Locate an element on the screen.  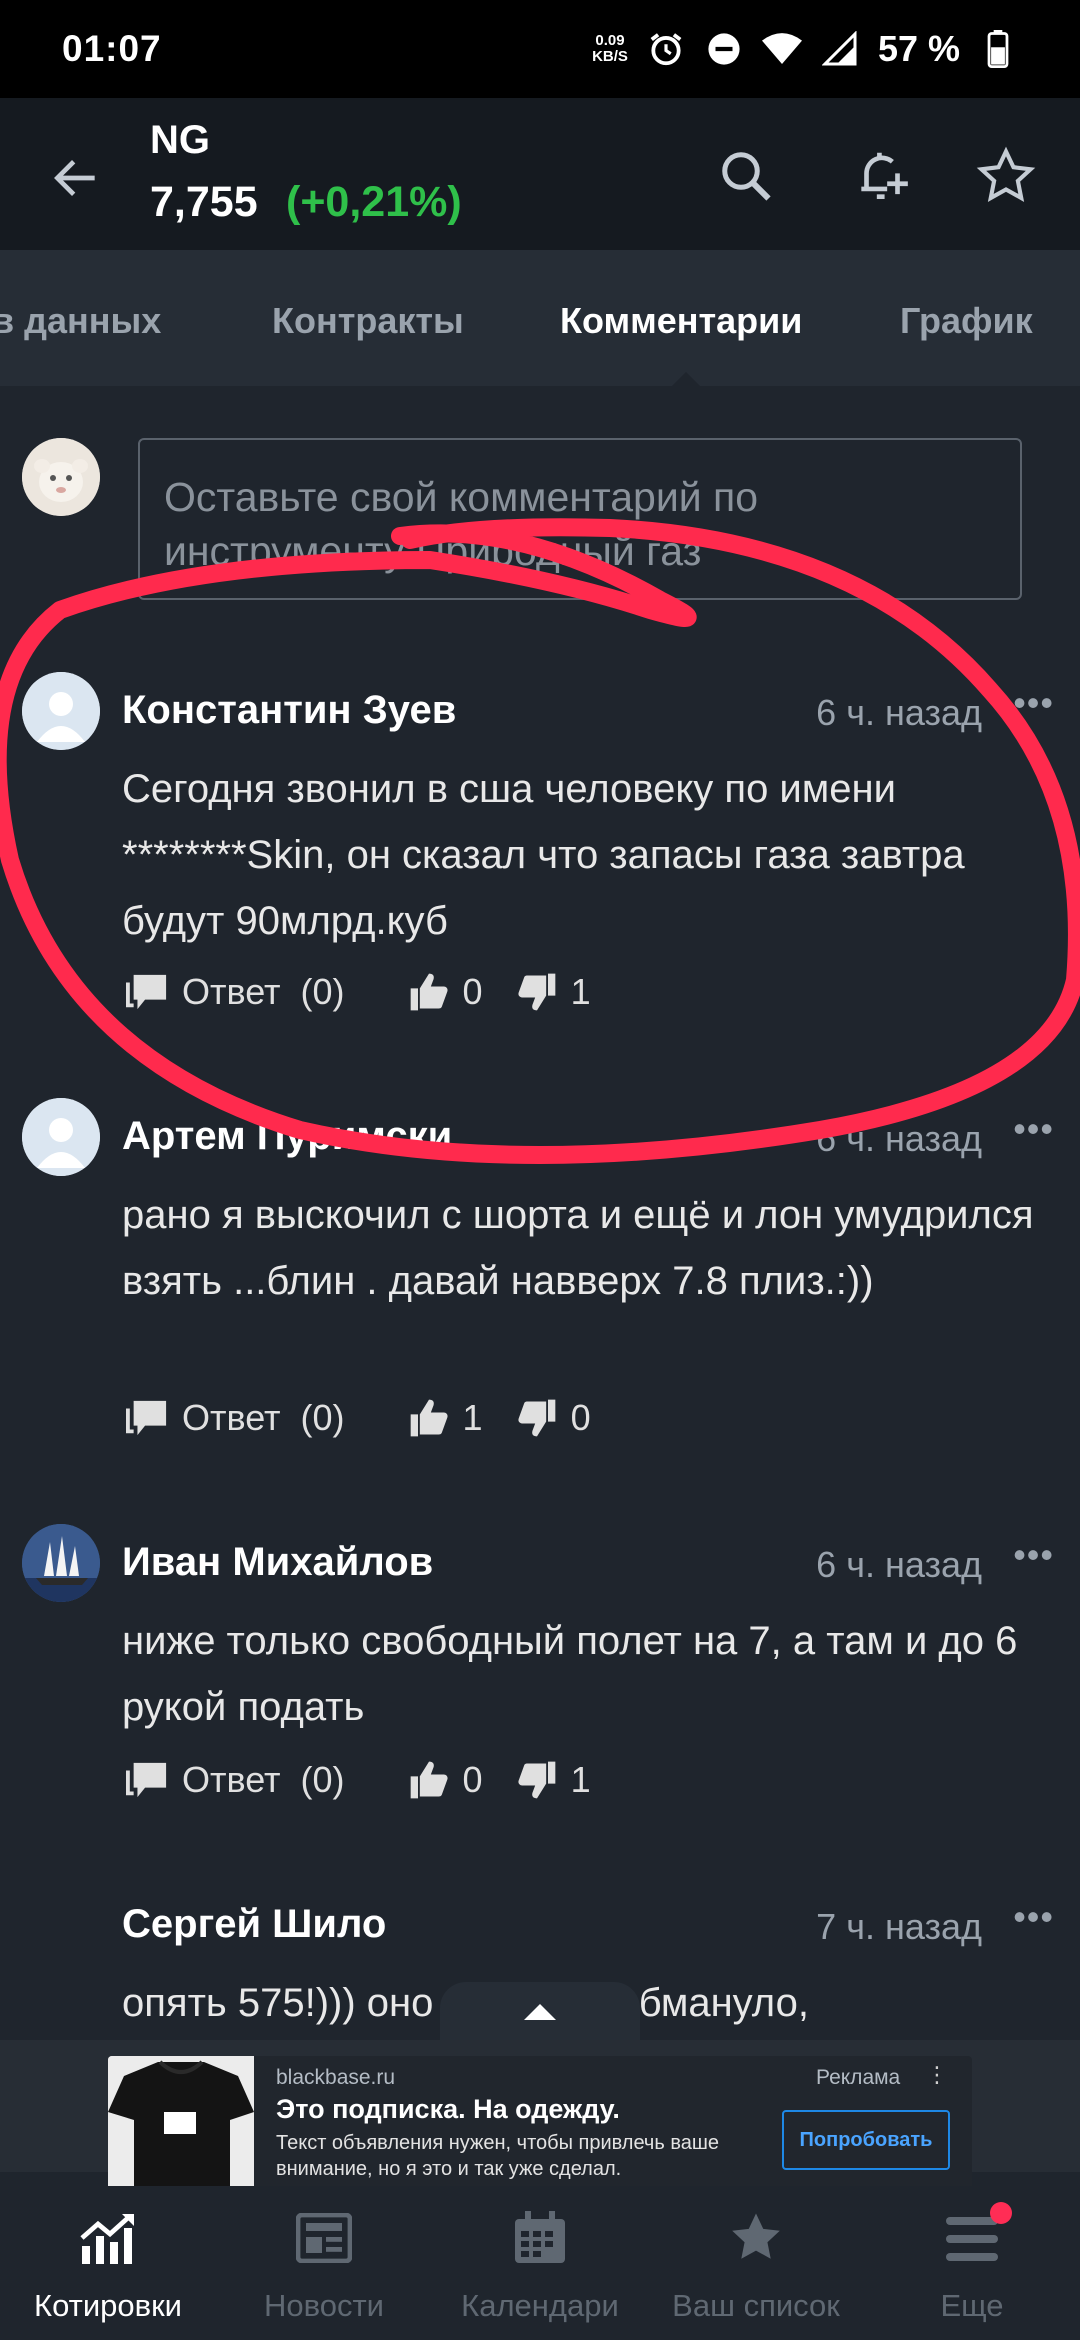
ad-label: Реклама is located at coordinates (858, 2077).